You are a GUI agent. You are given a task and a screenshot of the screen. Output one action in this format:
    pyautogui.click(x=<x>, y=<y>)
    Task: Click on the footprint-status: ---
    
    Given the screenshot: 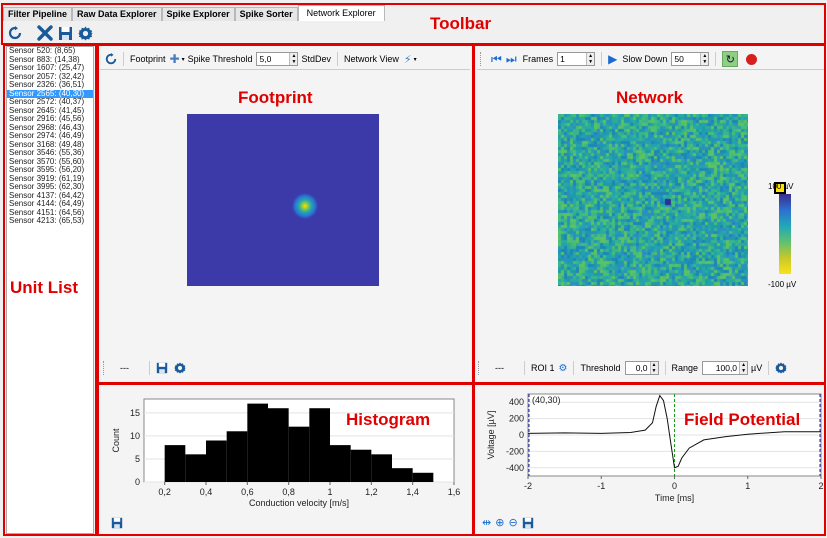 What is the action you would take?
    pyautogui.click(x=124, y=368)
    